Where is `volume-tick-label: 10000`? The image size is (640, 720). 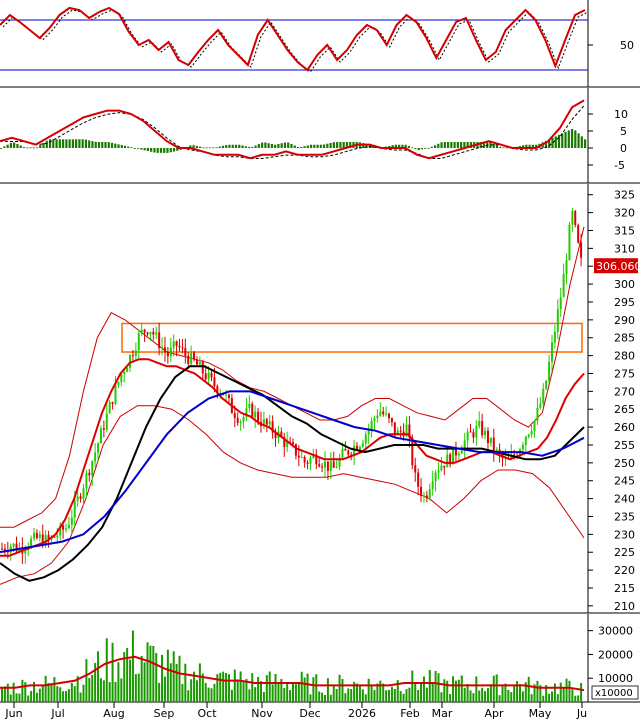 volume-tick-label: 10000 is located at coordinates (615, 678).